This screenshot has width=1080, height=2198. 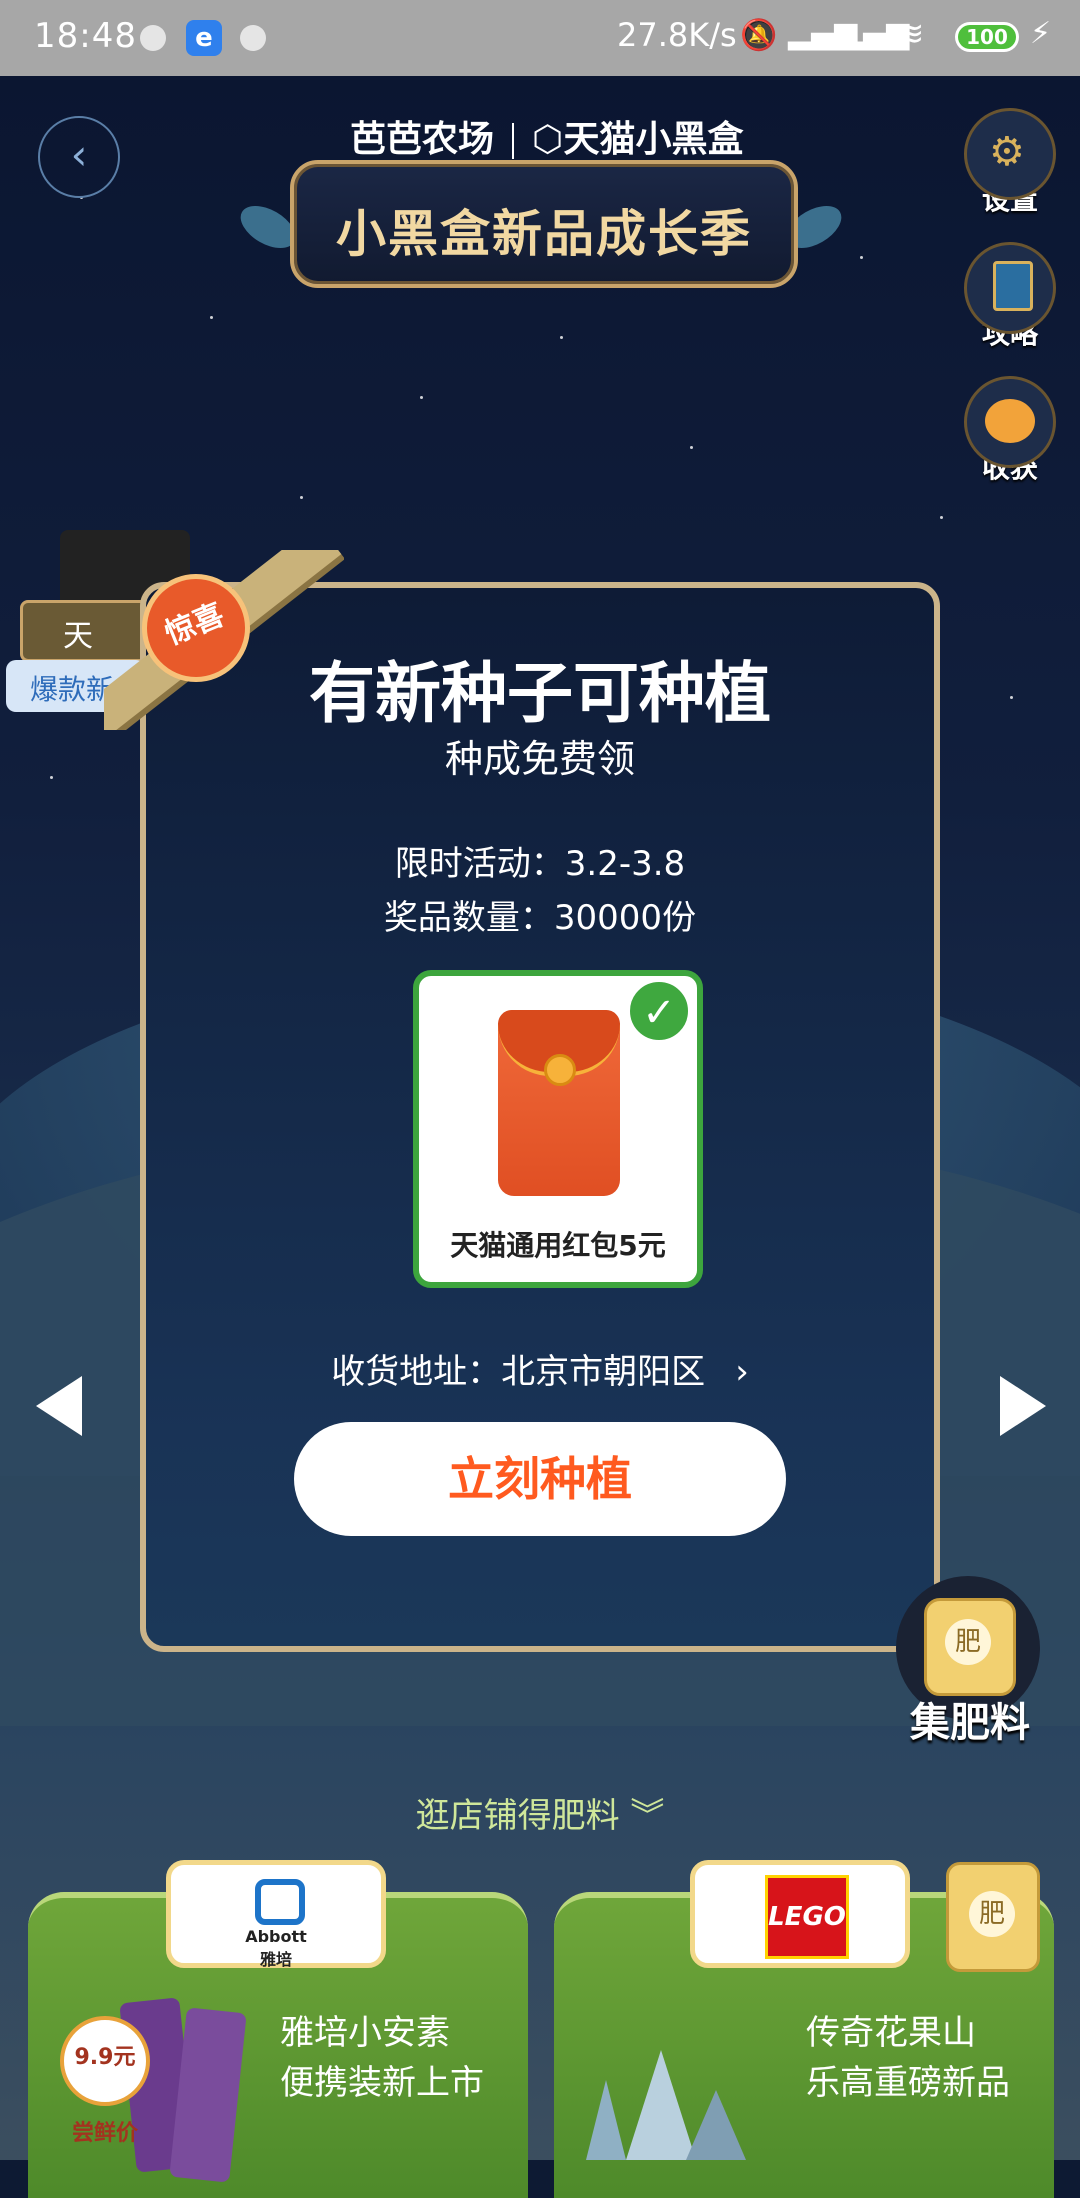 What do you see at coordinates (1010, 422) in the screenshot?
I see `harvest-icon` at bounding box center [1010, 422].